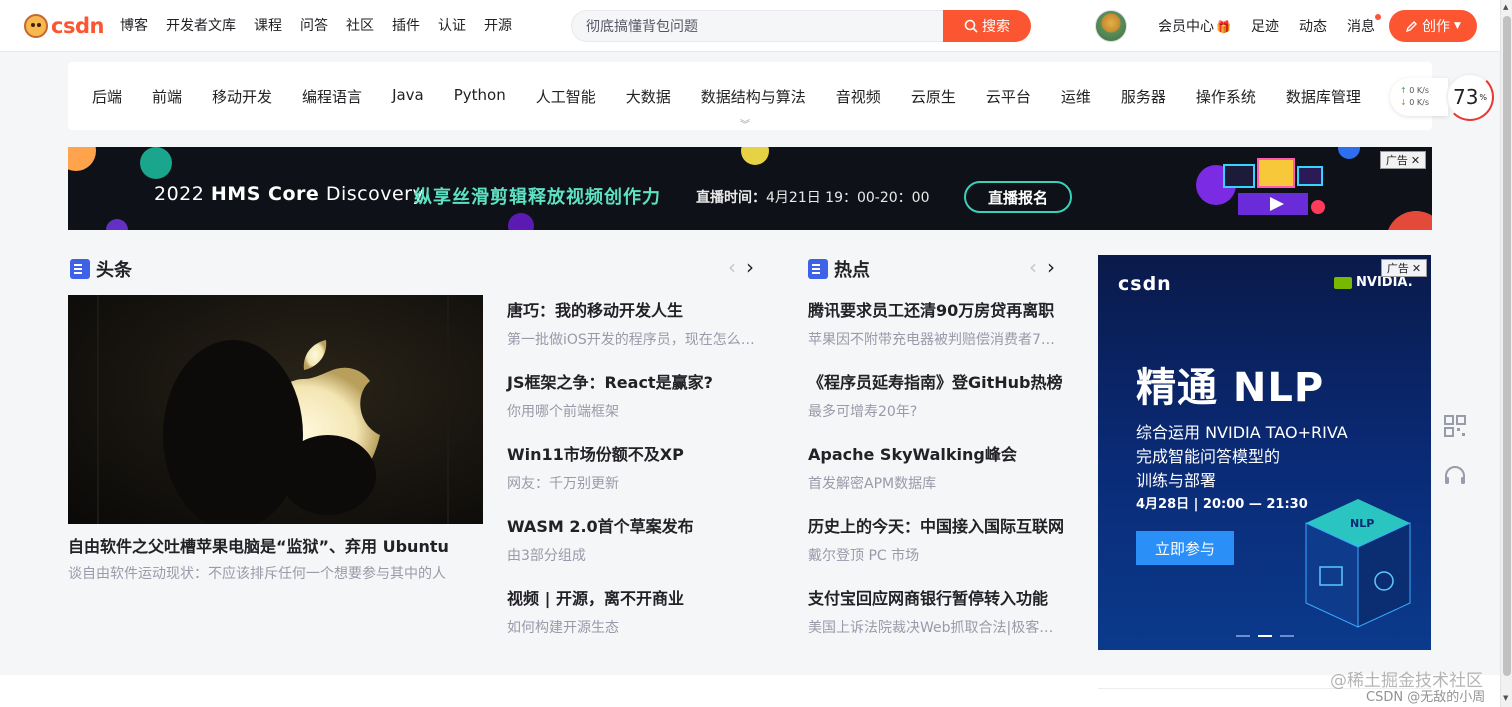 The height and width of the screenshot is (707, 1512). I want to click on hot-item-title: 支付宝回应网商银行暂停转入功能, so click(936, 597).